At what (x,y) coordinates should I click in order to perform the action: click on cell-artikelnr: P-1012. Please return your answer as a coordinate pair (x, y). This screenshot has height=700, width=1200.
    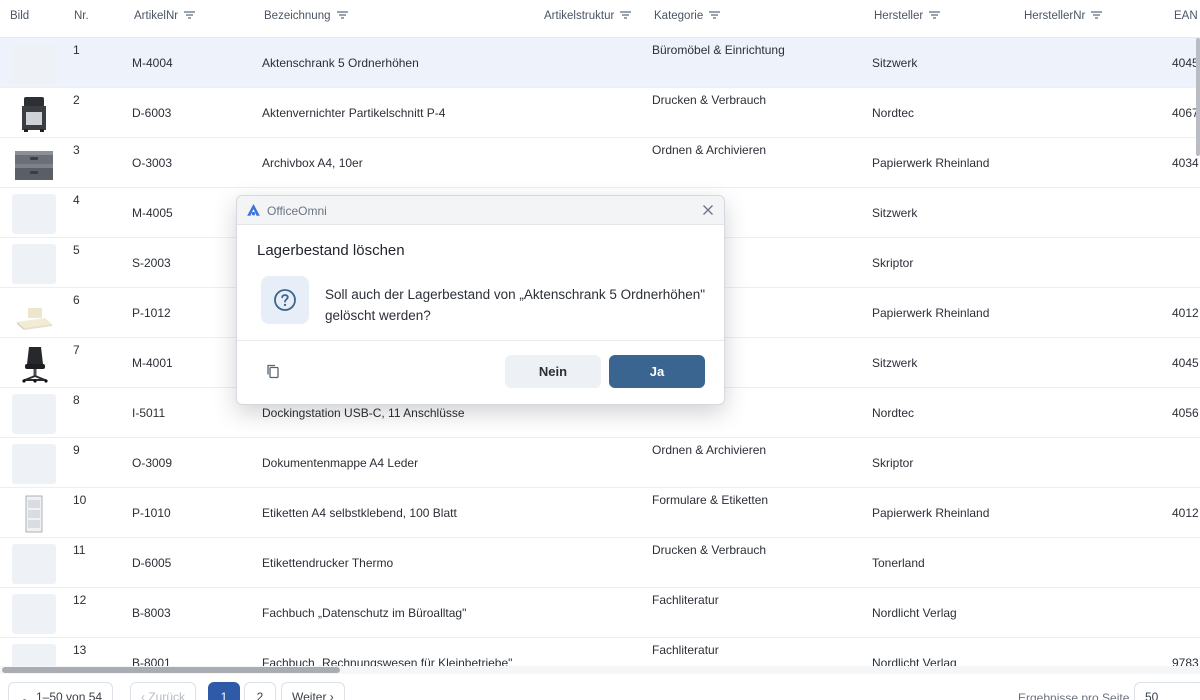
    Looking at the image, I should click on (151, 313).